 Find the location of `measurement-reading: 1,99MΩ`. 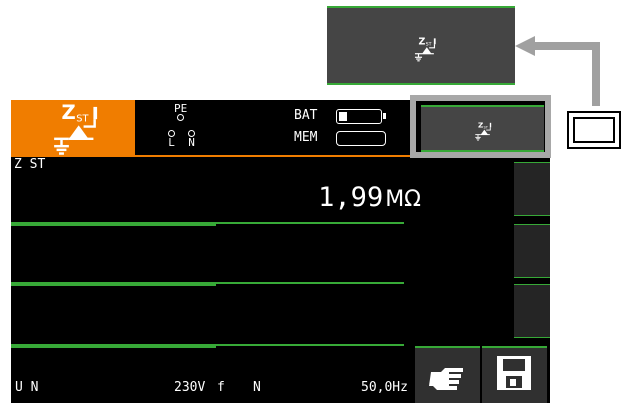

measurement-reading: 1,99MΩ is located at coordinates (351, 197).